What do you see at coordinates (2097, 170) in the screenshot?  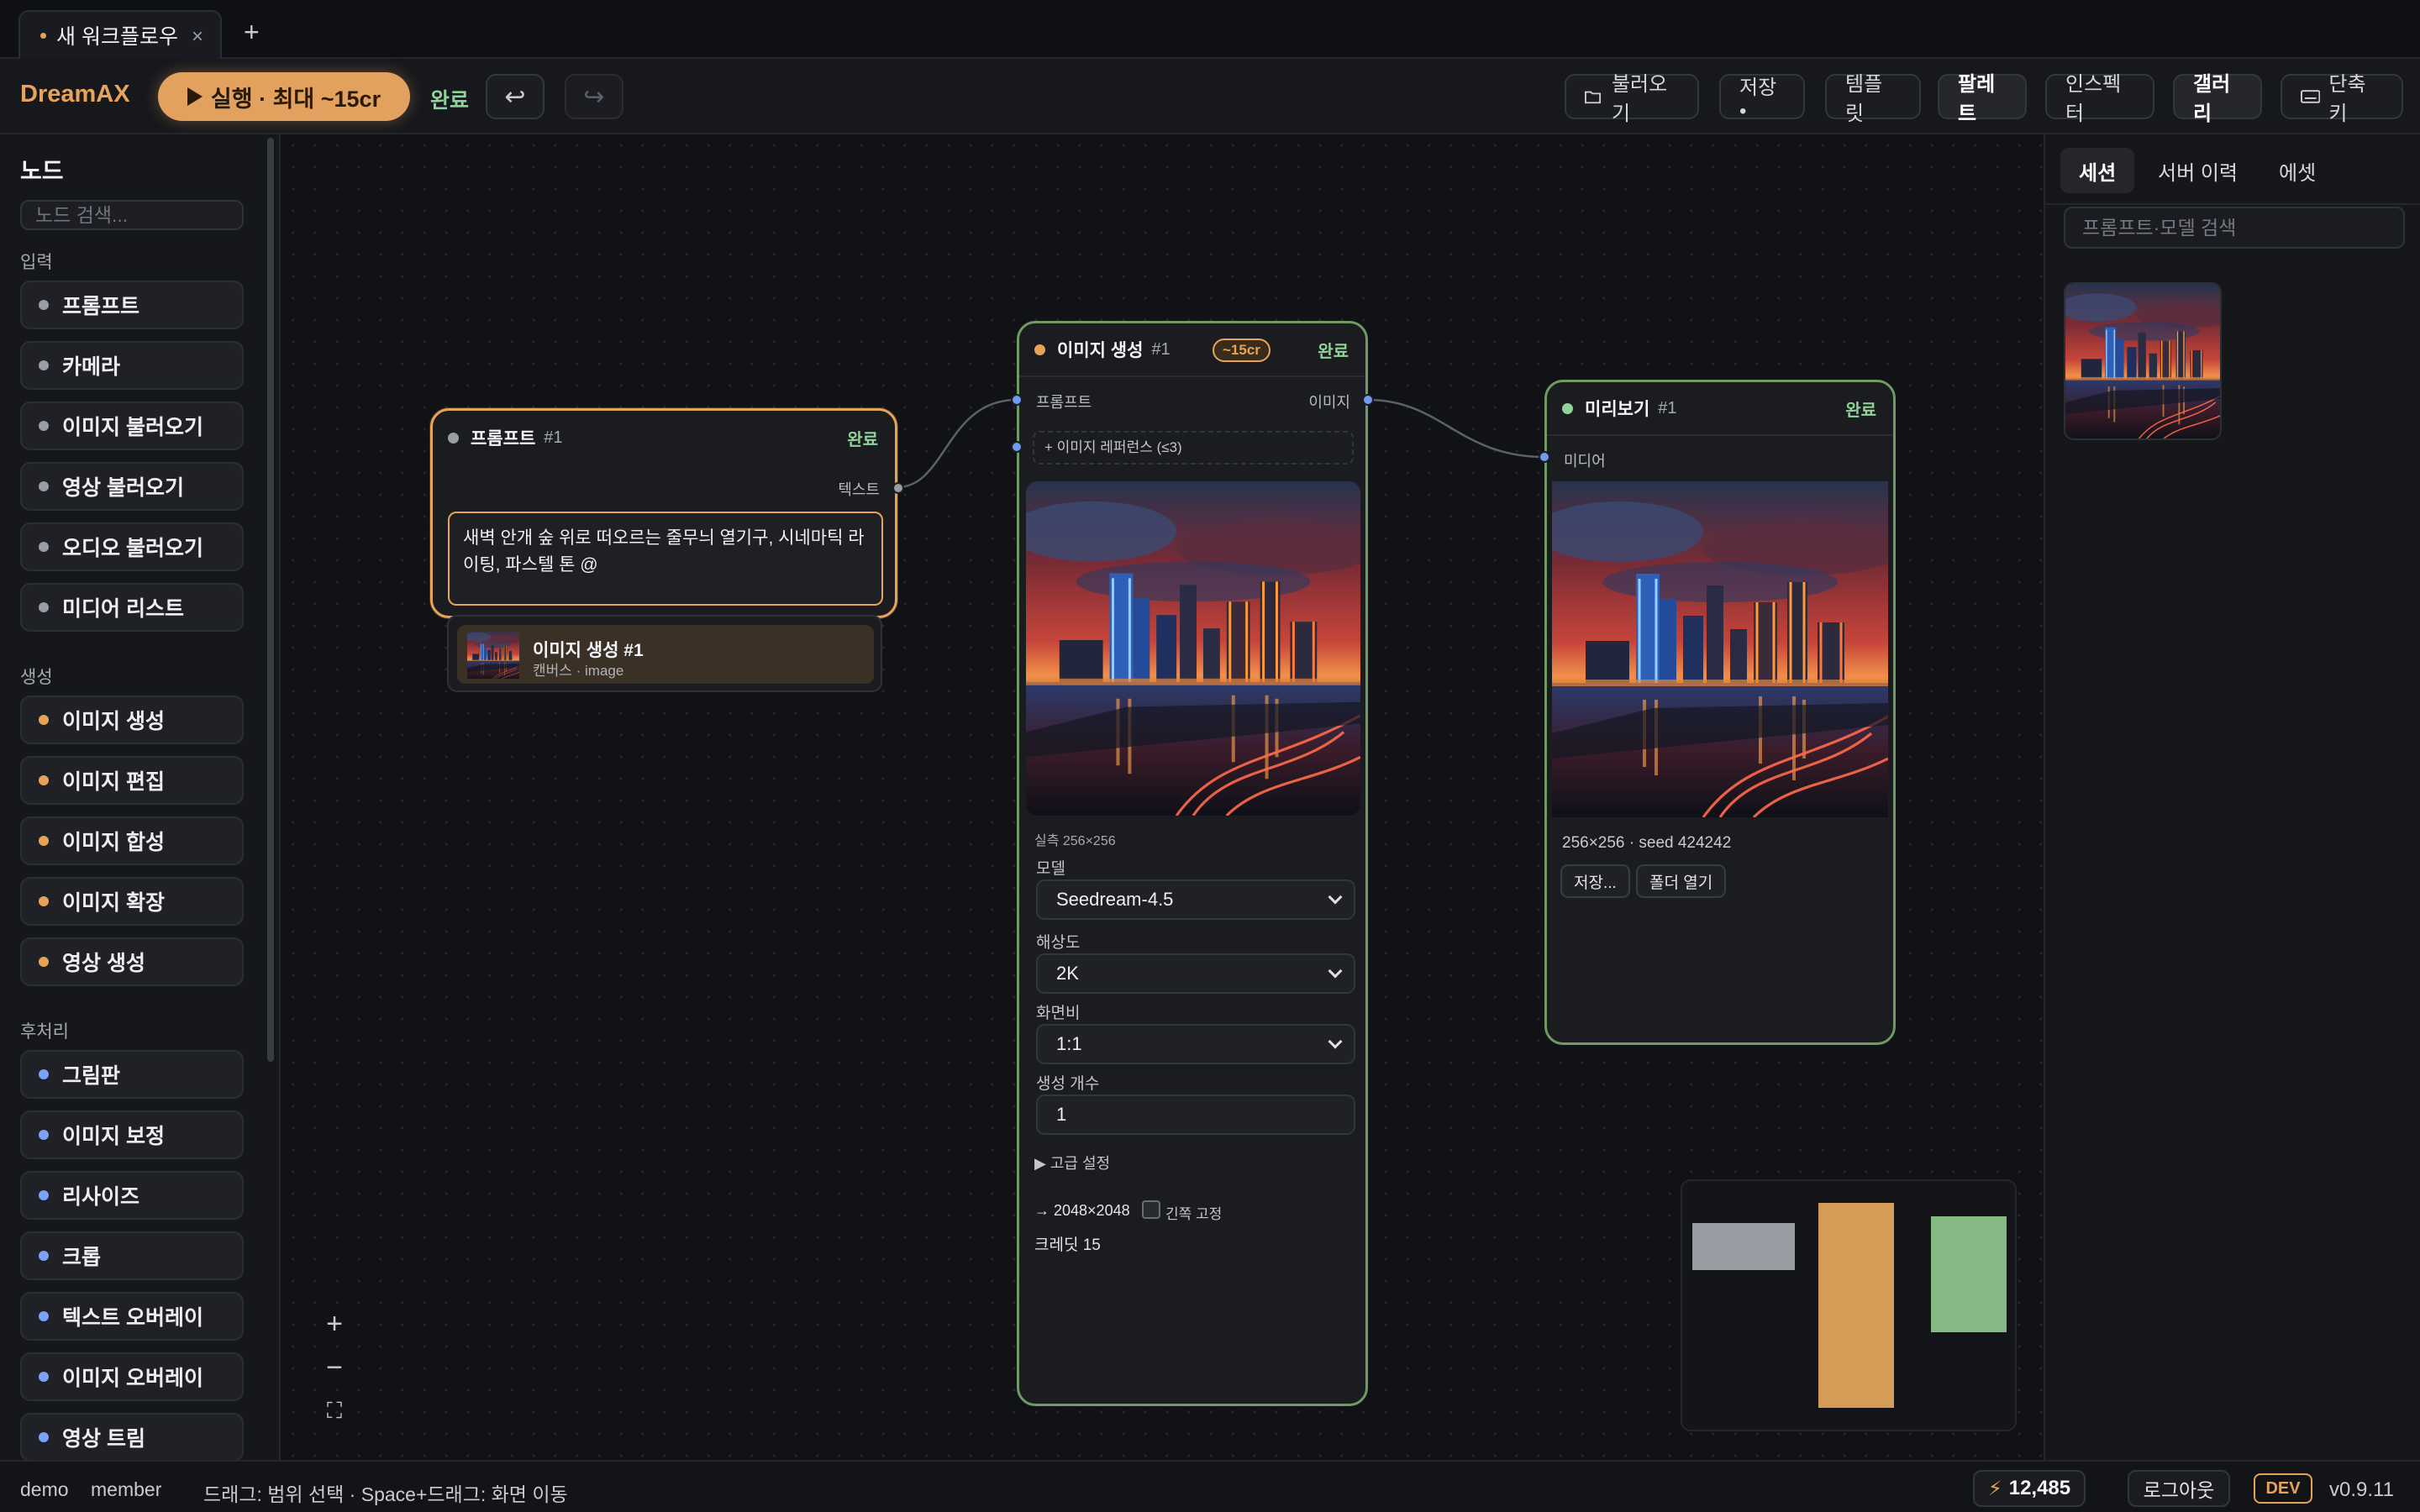 I see `tab-session: 세션` at bounding box center [2097, 170].